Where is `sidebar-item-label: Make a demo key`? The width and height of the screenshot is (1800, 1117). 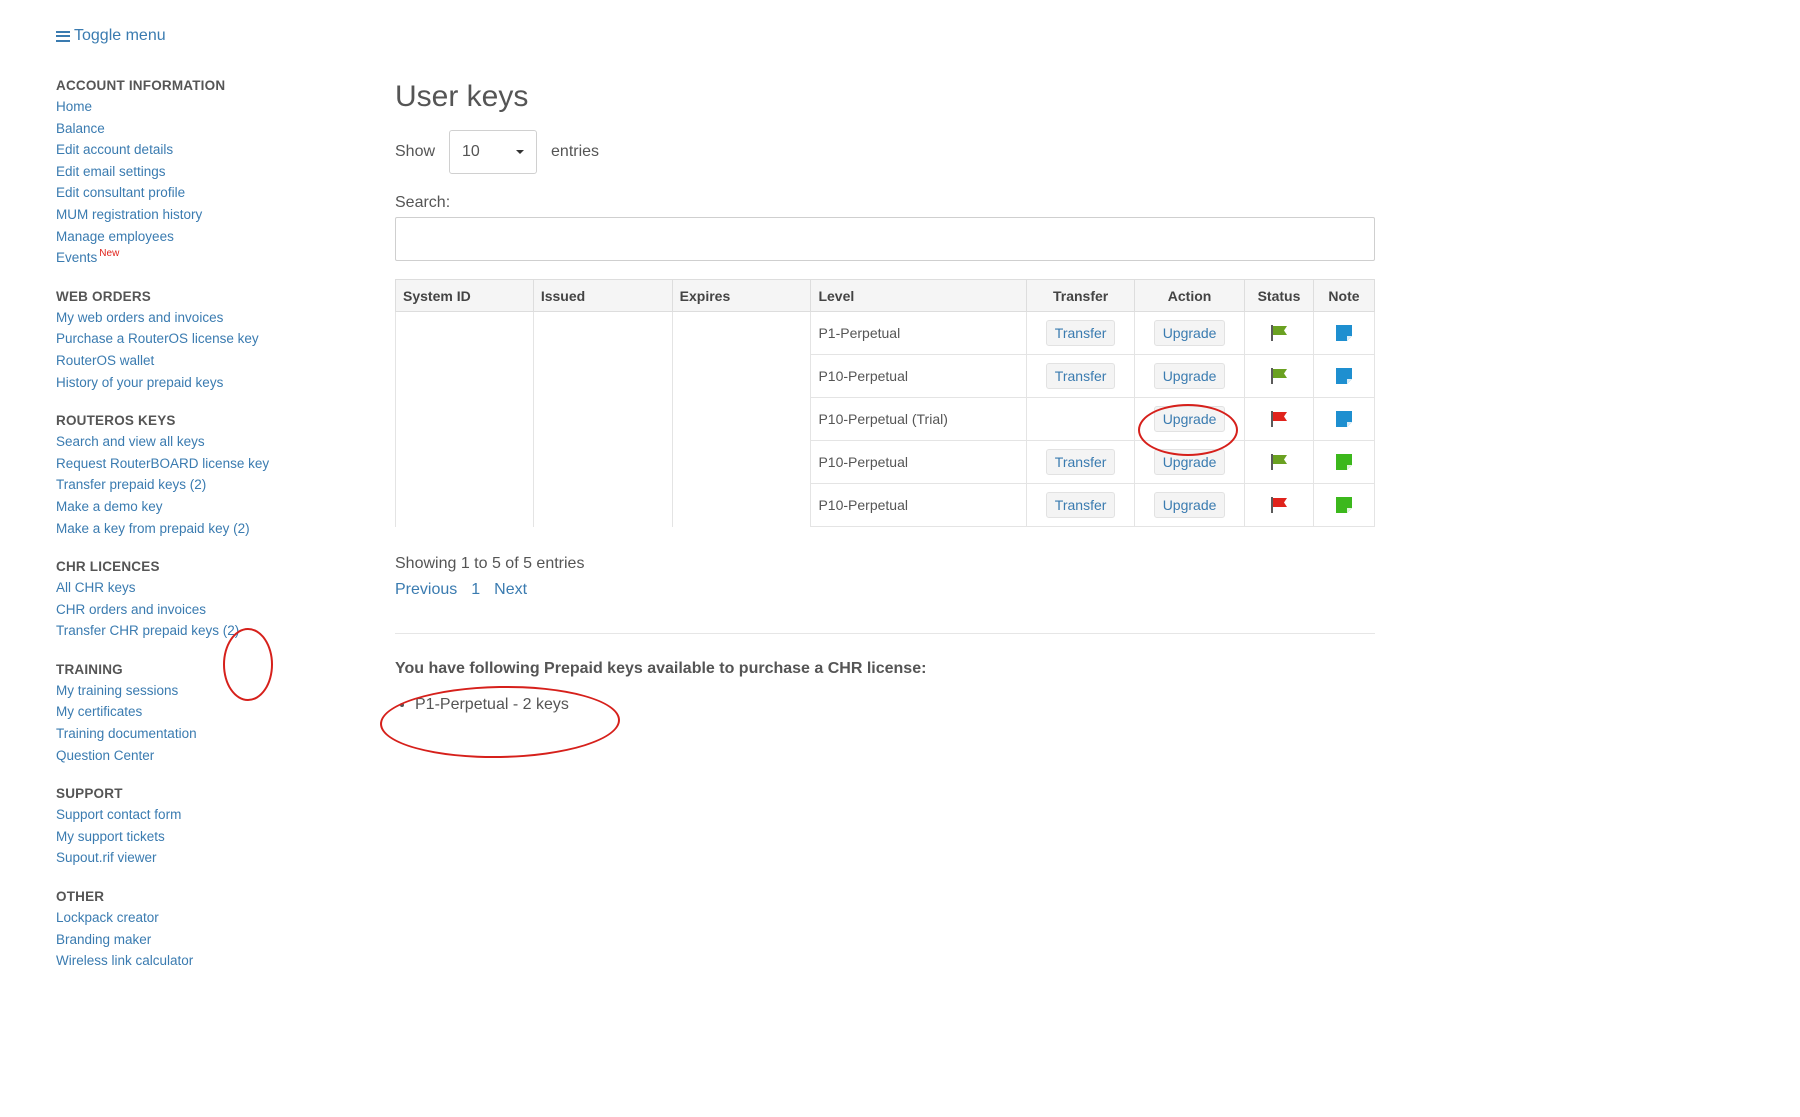
sidebar-item-label: Make a demo key is located at coordinates (109, 506).